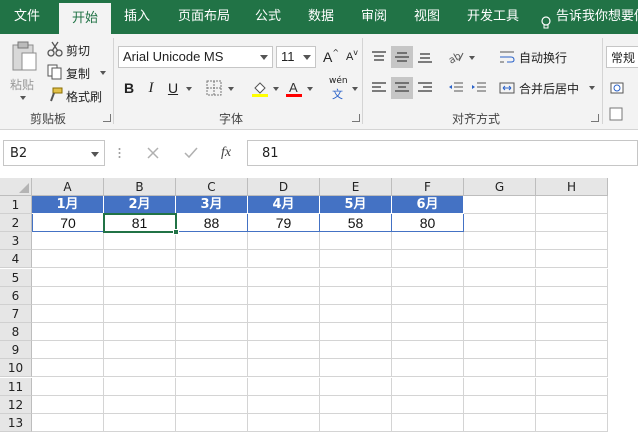 The height and width of the screenshot is (442, 638). What do you see at coordinates (176, 232) in the screenshot?
I see `fill-handle` at bounding box center [176, 232].